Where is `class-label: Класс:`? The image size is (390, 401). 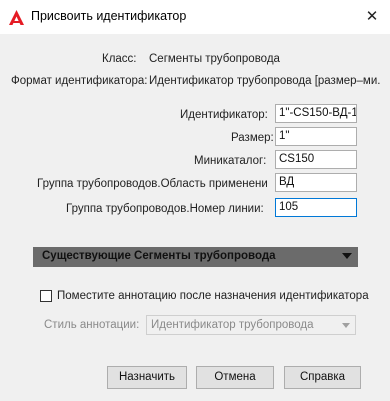
class-label: Класс: is located at coordinates (119, 59).